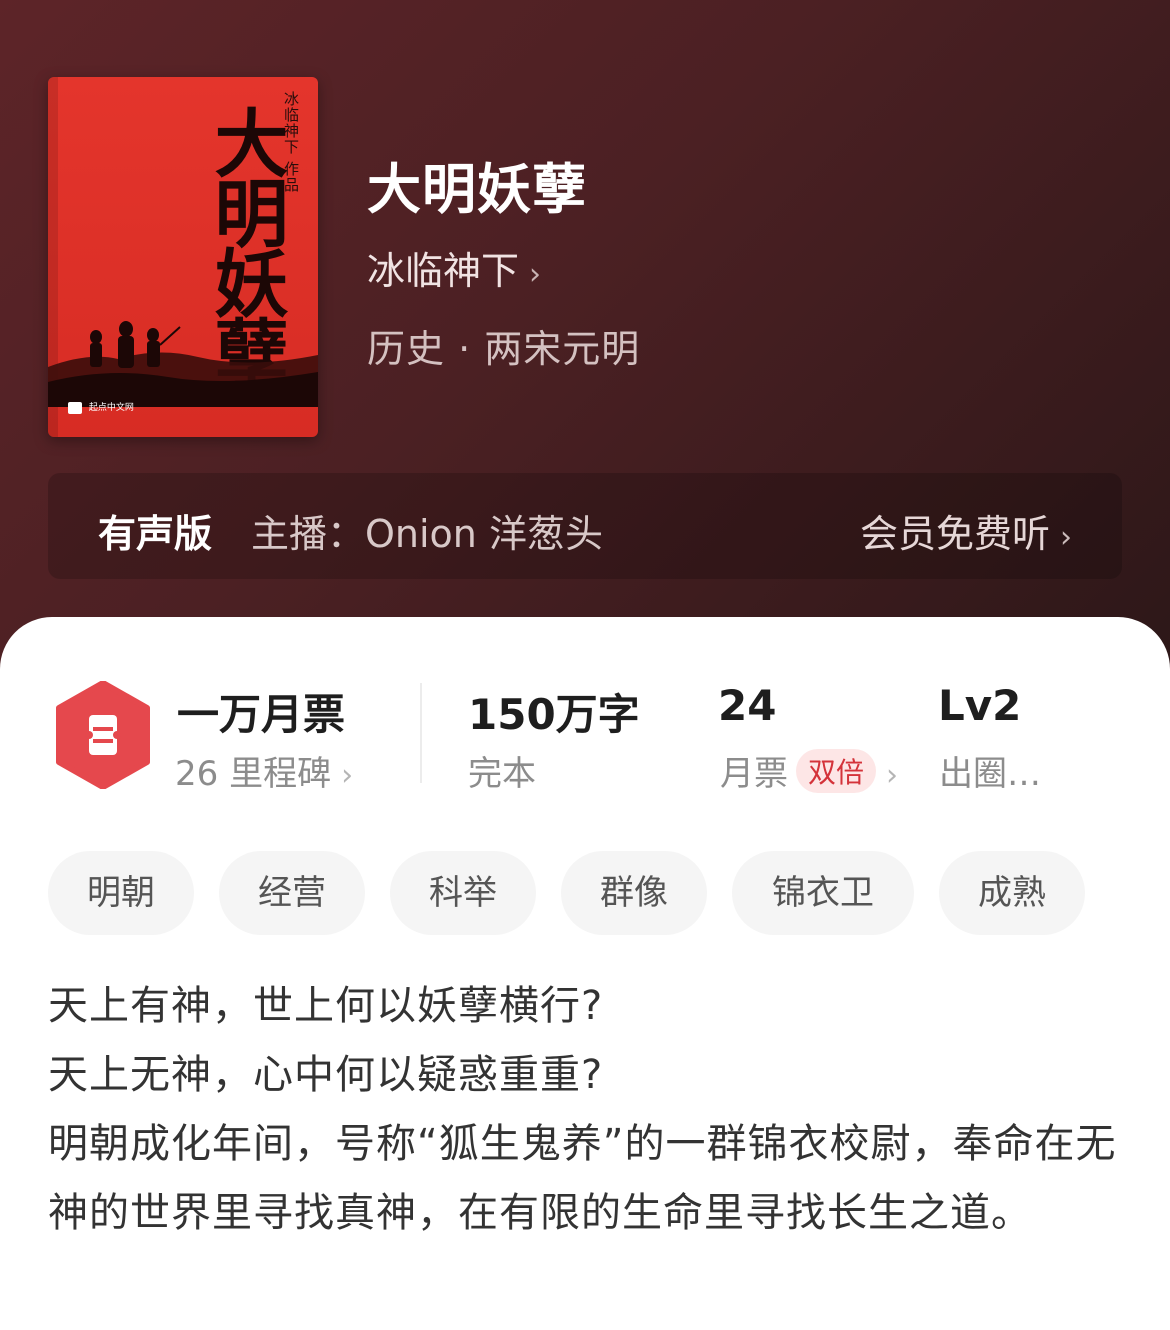  I want to click on tag-chip: 科举, so click(463, 893).